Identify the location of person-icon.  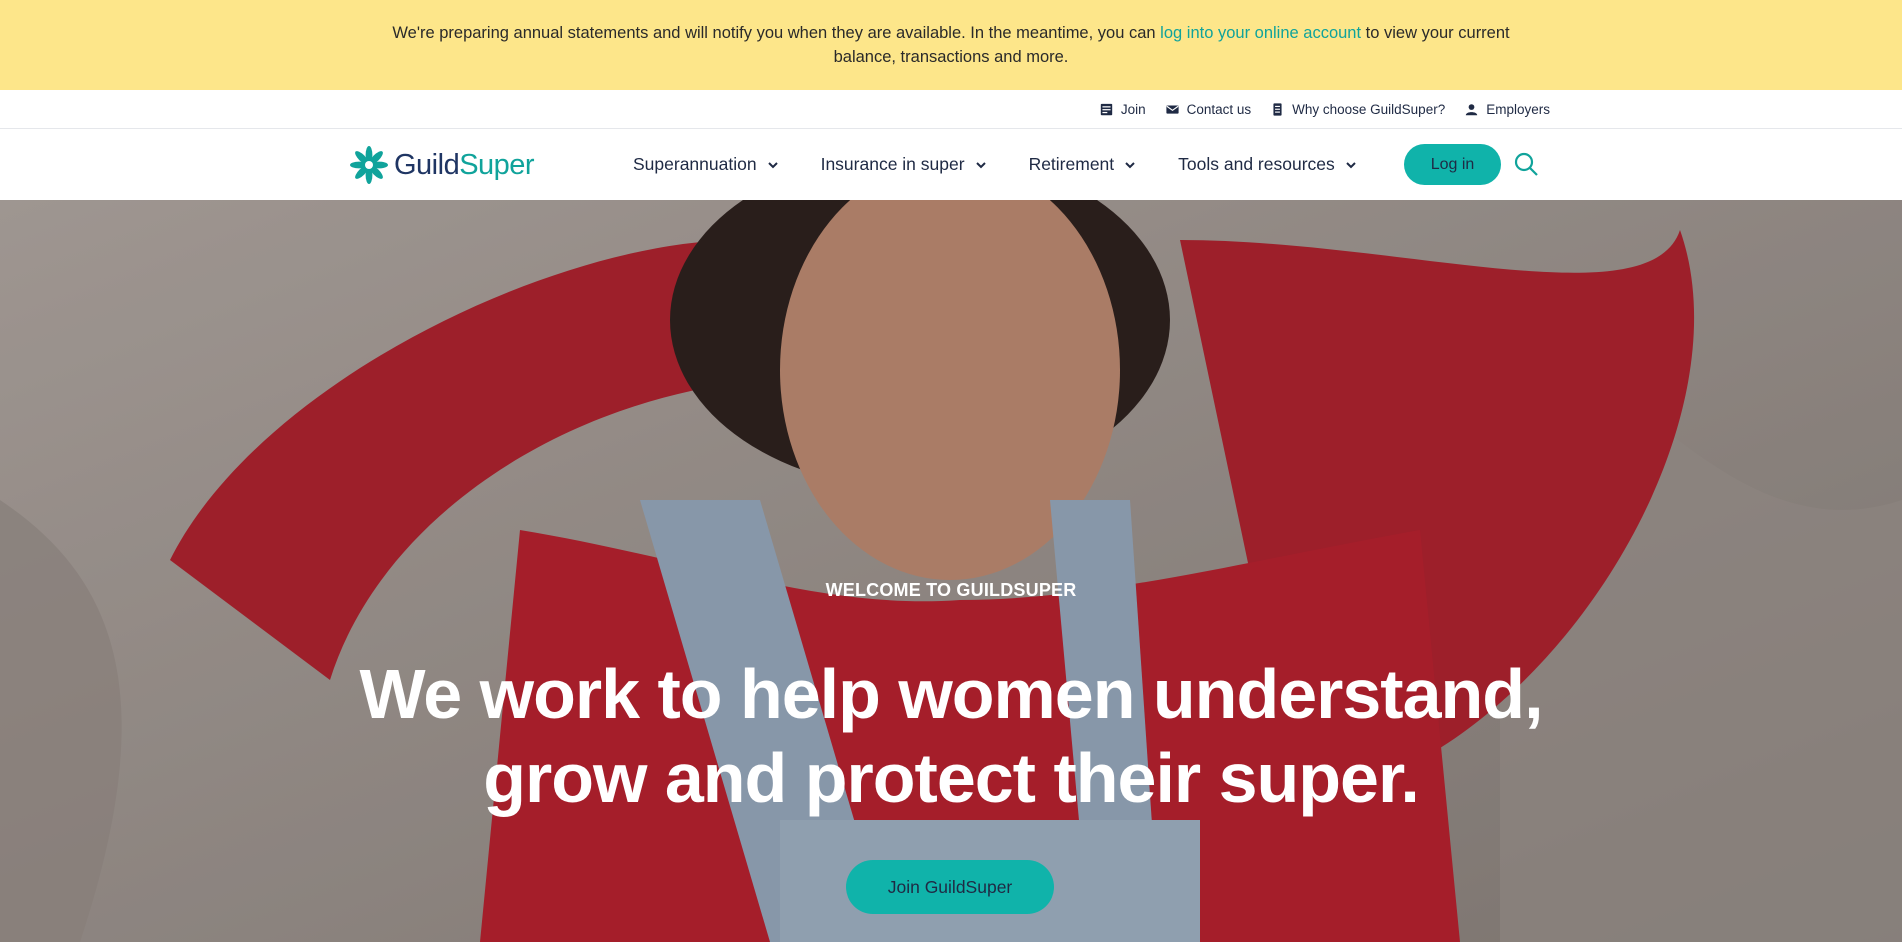
(1472, 110).